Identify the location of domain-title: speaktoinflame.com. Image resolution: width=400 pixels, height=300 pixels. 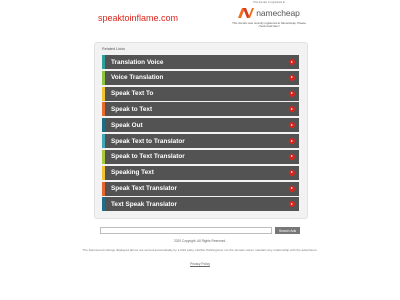
(138, 18).